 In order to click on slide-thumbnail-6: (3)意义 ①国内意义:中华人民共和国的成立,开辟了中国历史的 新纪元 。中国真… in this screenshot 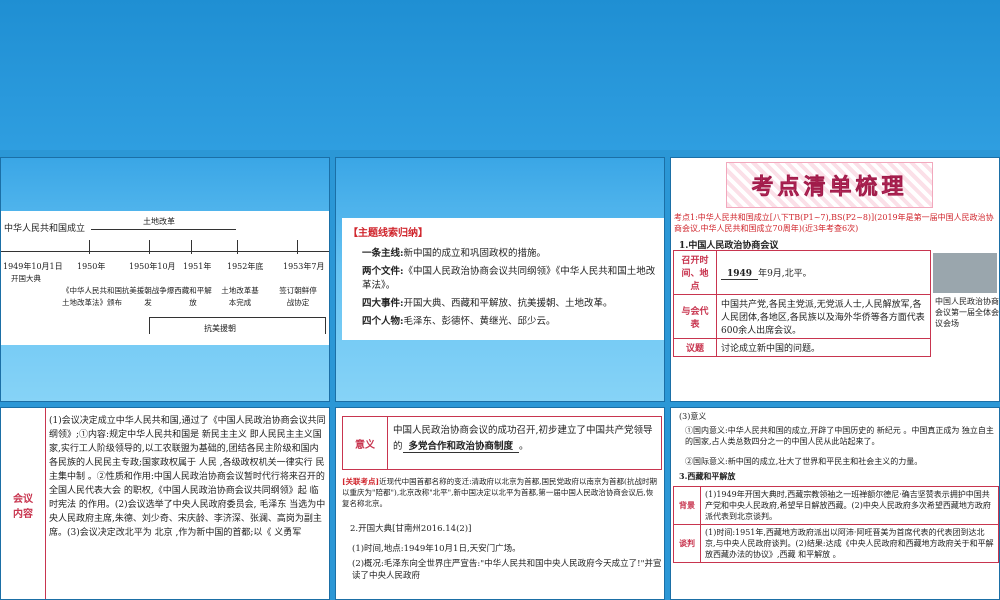, I will do `click(835, 503)`.